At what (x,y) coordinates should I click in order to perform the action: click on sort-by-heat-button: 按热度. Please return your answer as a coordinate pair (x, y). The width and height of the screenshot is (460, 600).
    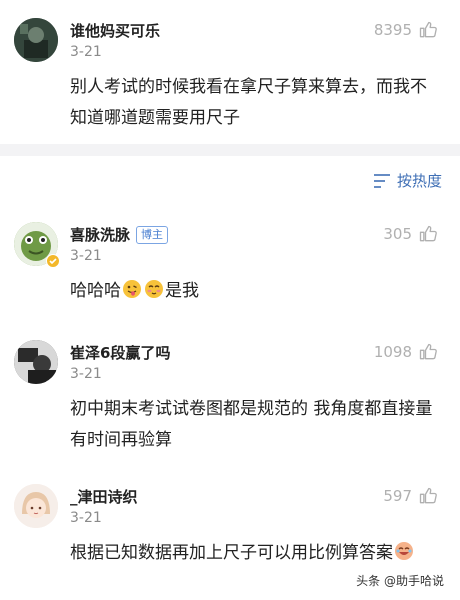
    Looking at the image, I should click on (407, 180).